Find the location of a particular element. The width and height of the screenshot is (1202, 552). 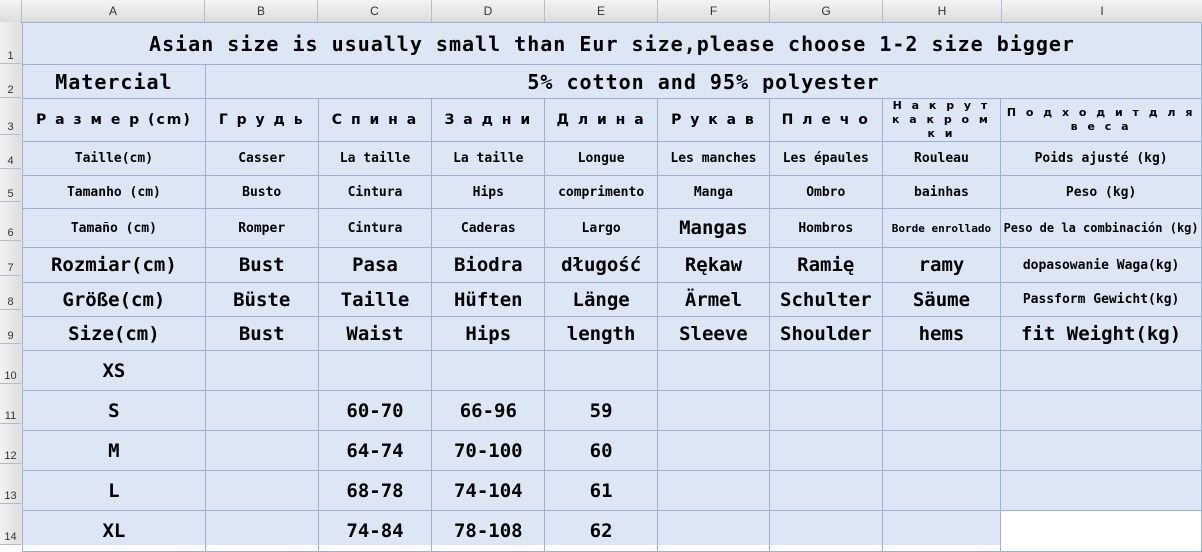

length-cell: 61 is located at coordinates (601, 490).